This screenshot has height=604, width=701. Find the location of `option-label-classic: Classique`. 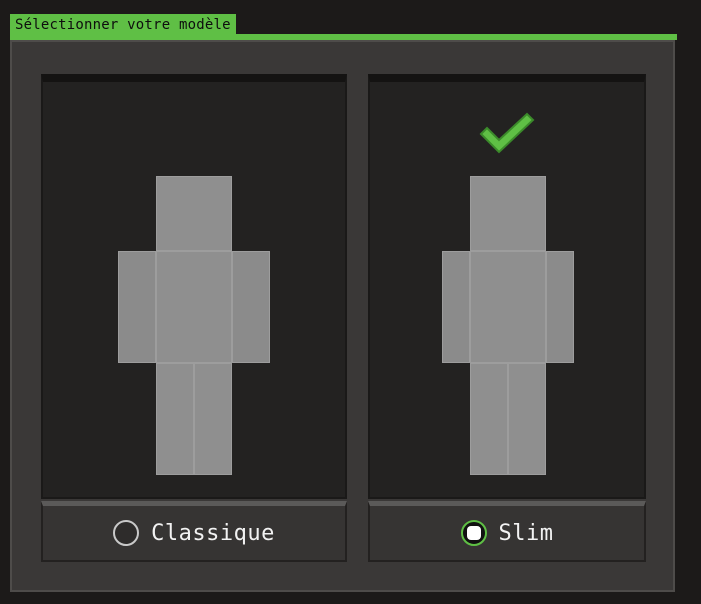

option-label-classic: Classique is located at coordinates (213, 533).